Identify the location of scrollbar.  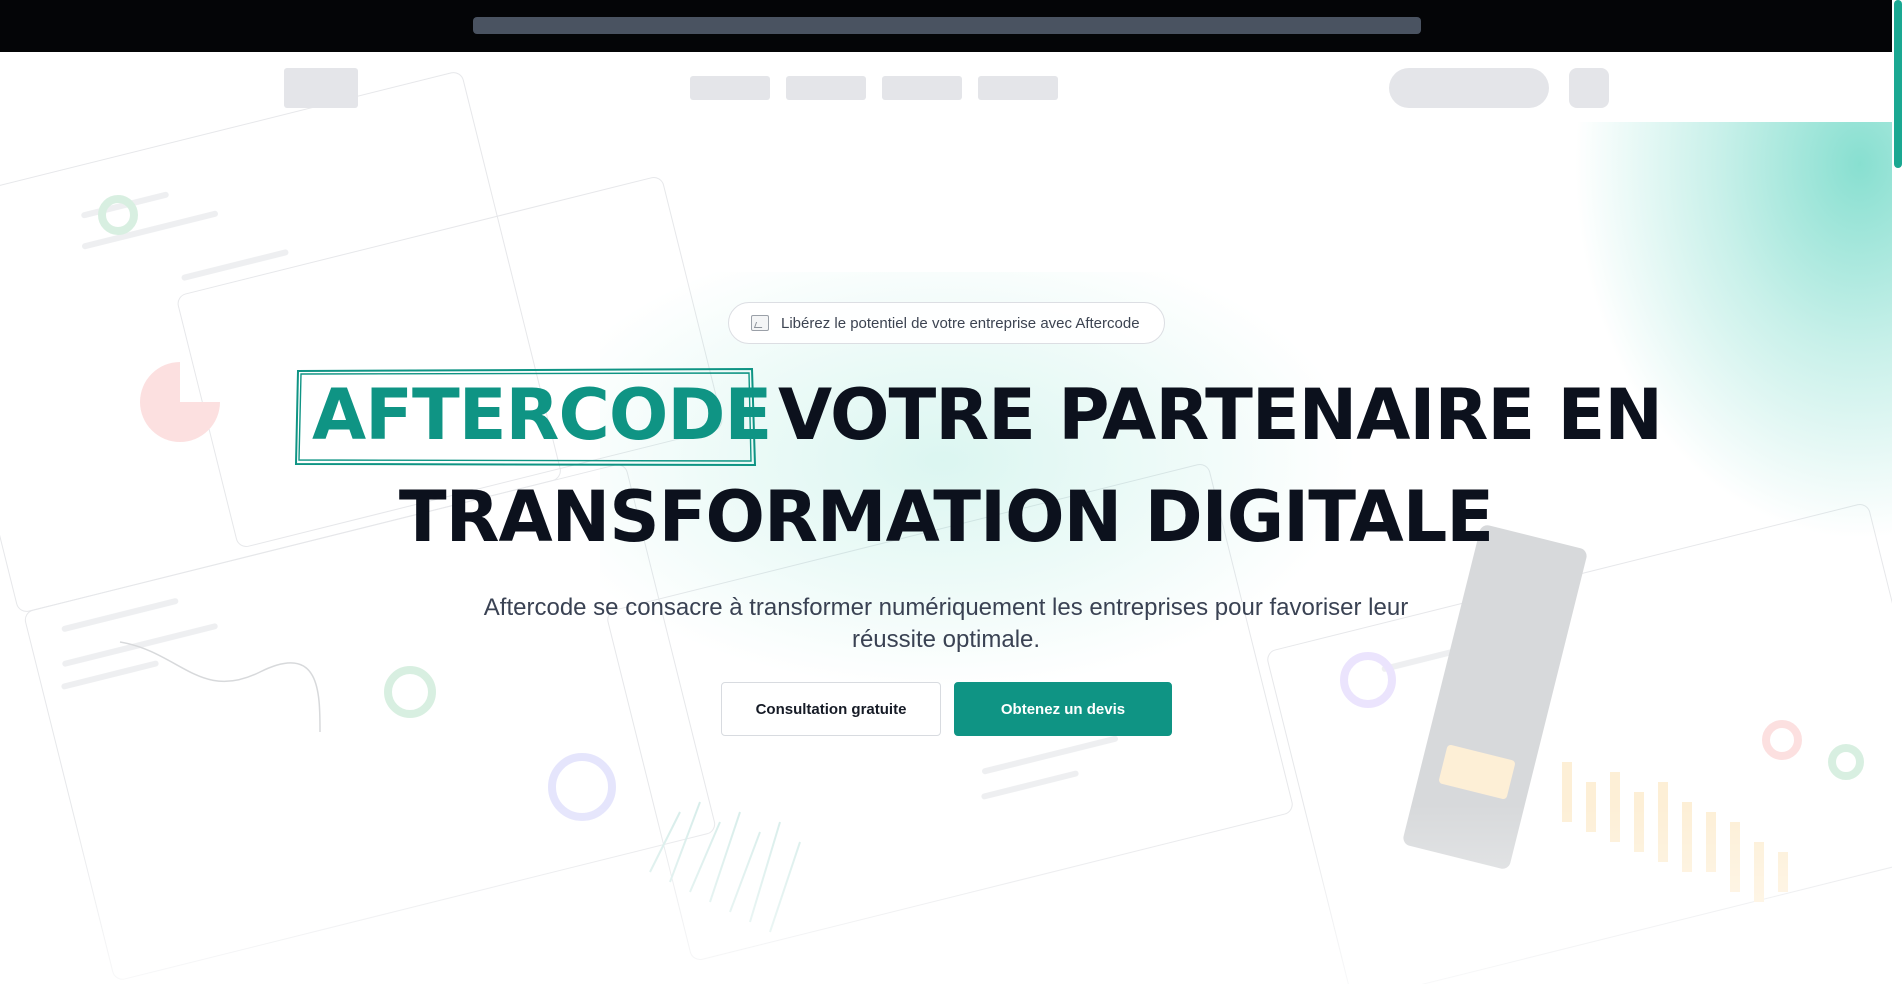
(1897, 492).